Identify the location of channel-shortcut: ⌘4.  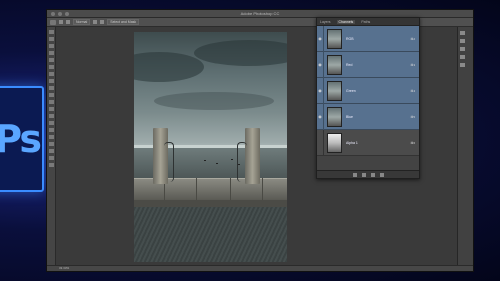
(412, 91).